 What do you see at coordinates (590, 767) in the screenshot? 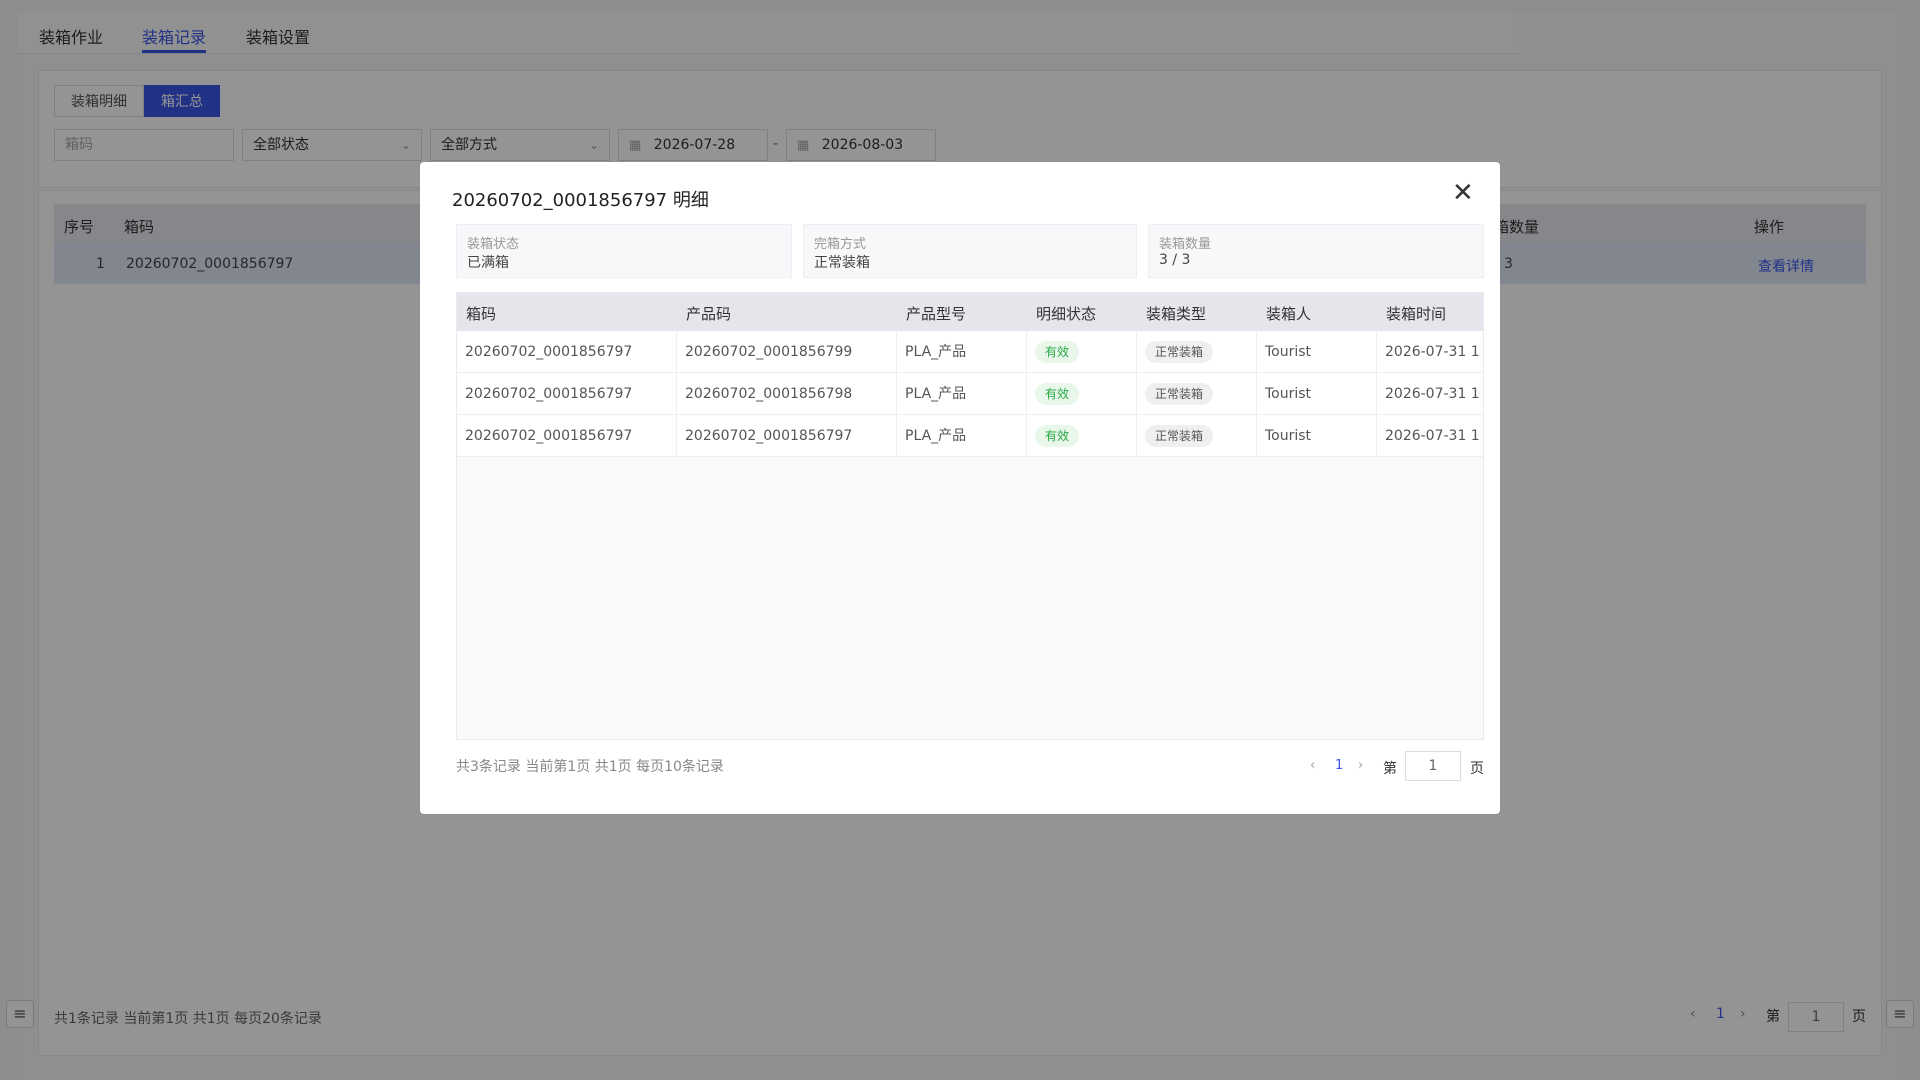
I see `detail-records-summary: 共3条记录 当前第1页 共1页 每页10条记录` at bounding box center [590, 767].